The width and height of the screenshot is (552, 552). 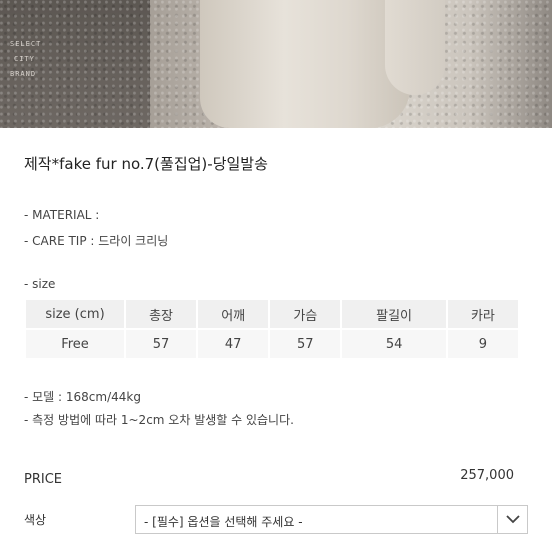 What do you see at coordinates (487, 475) in the screenshot?
I see `price-value: 257,000` at bounding box center [487, 475].